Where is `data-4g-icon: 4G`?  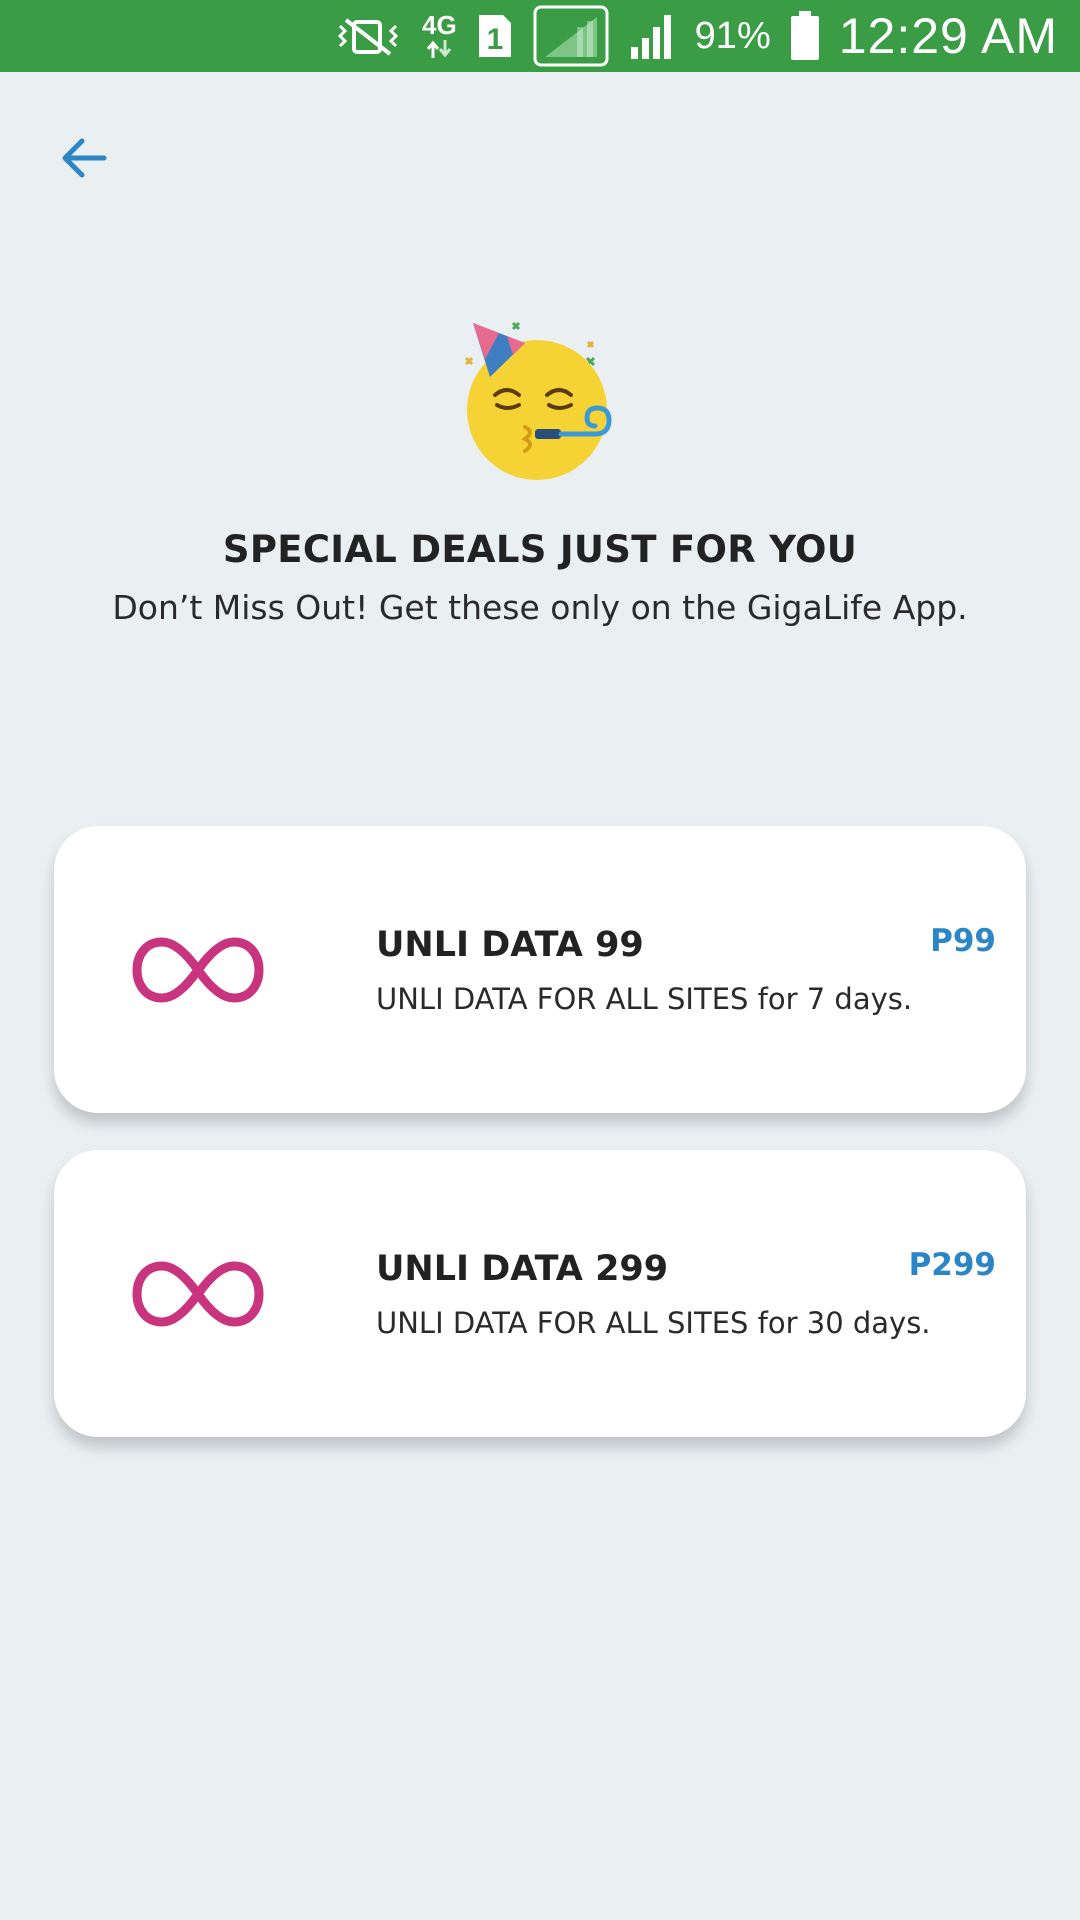
data-4g-icon: 4G is located at coordinates (439, 36).